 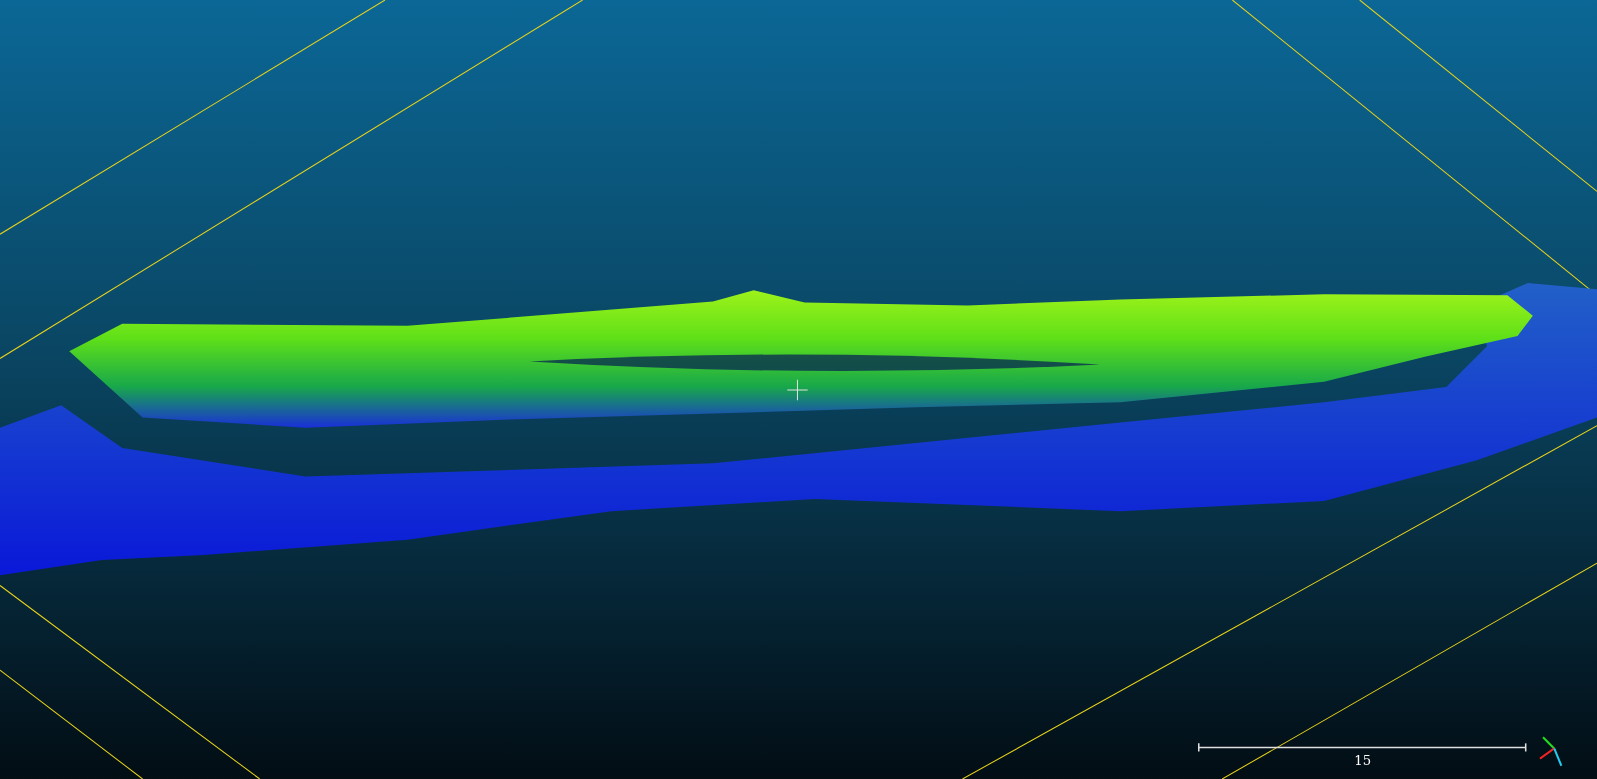 What do you see at coordinates (797, 390) in the screenshot?
I see `crosshair-icon` at bounding box center [797, 390].